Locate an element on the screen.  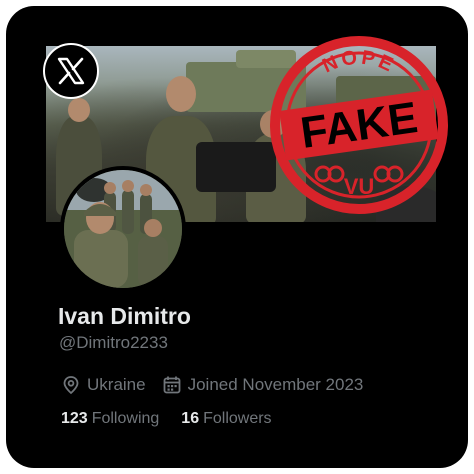
avatar-photo is located at coordinates (123, 229).